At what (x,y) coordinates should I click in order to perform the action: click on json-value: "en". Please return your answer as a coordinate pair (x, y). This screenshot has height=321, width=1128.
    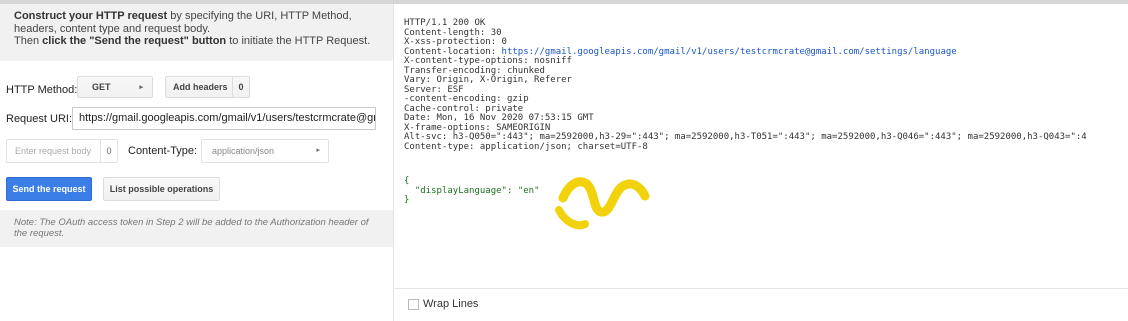
    Looking at the image, I should click on (528, 190).